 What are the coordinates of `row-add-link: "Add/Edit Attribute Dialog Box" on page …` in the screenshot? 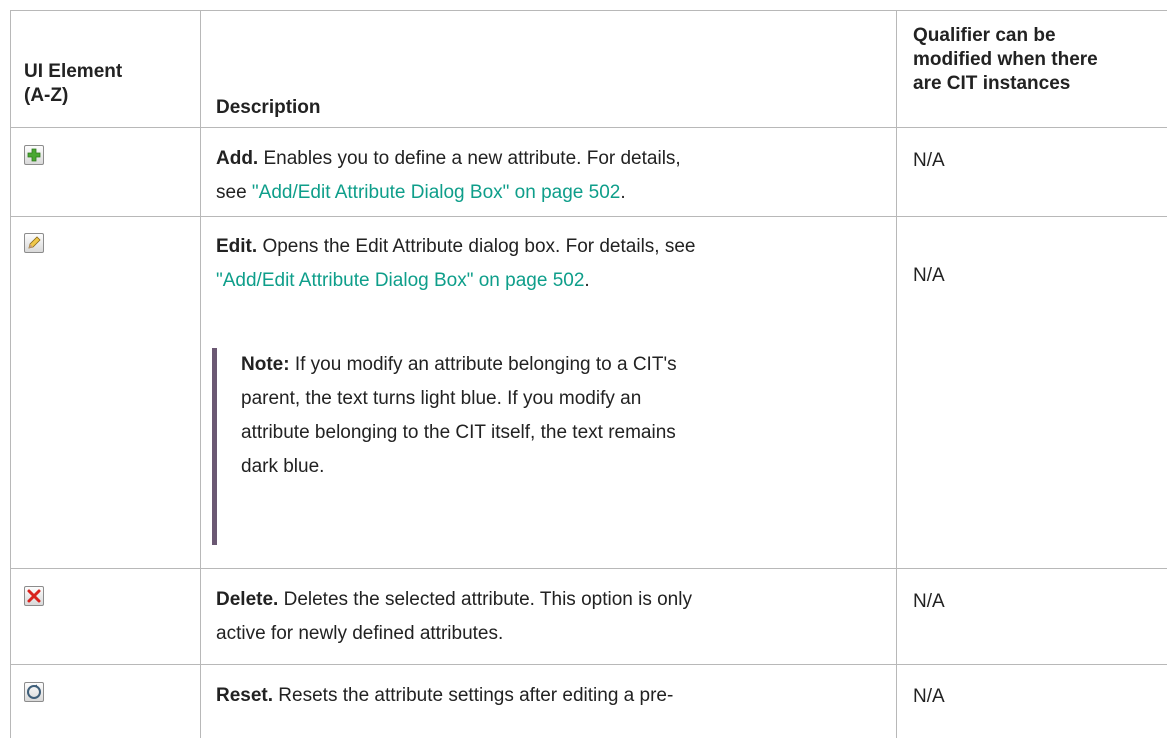 It's located at (436, 192).